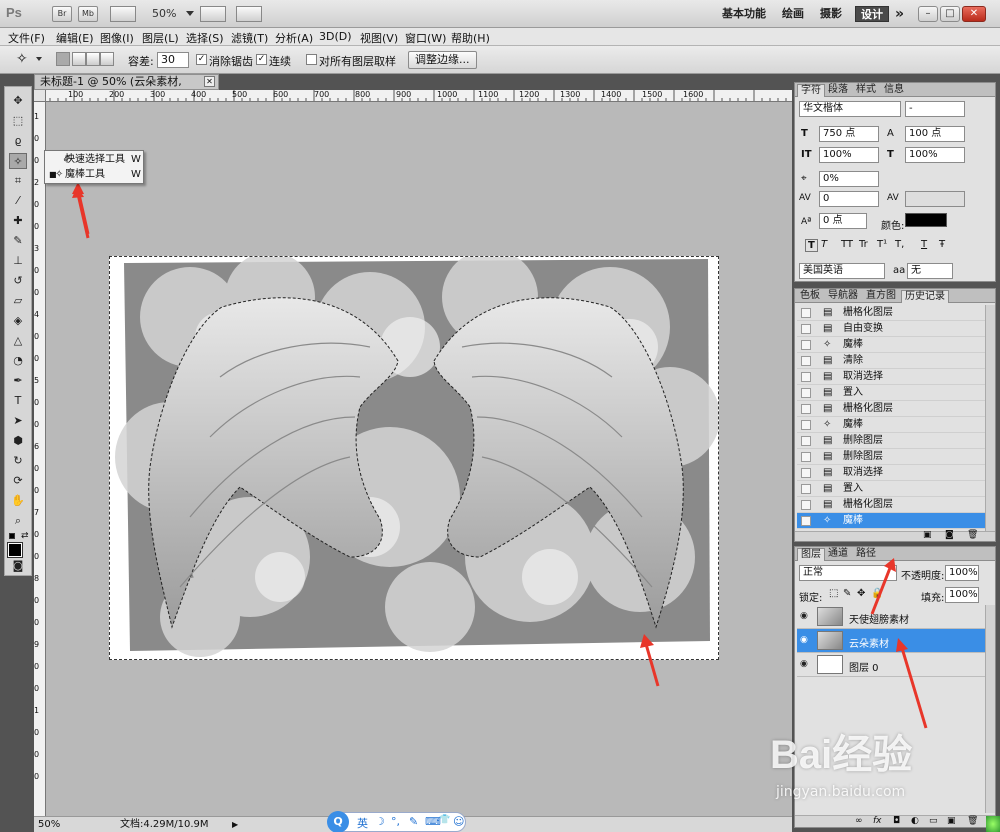 This screenshot has height=832, width=1000. Describe the element at coordinates (972, 535) in the screenshot. I see `delete-state-icon: 🗑` at that location.